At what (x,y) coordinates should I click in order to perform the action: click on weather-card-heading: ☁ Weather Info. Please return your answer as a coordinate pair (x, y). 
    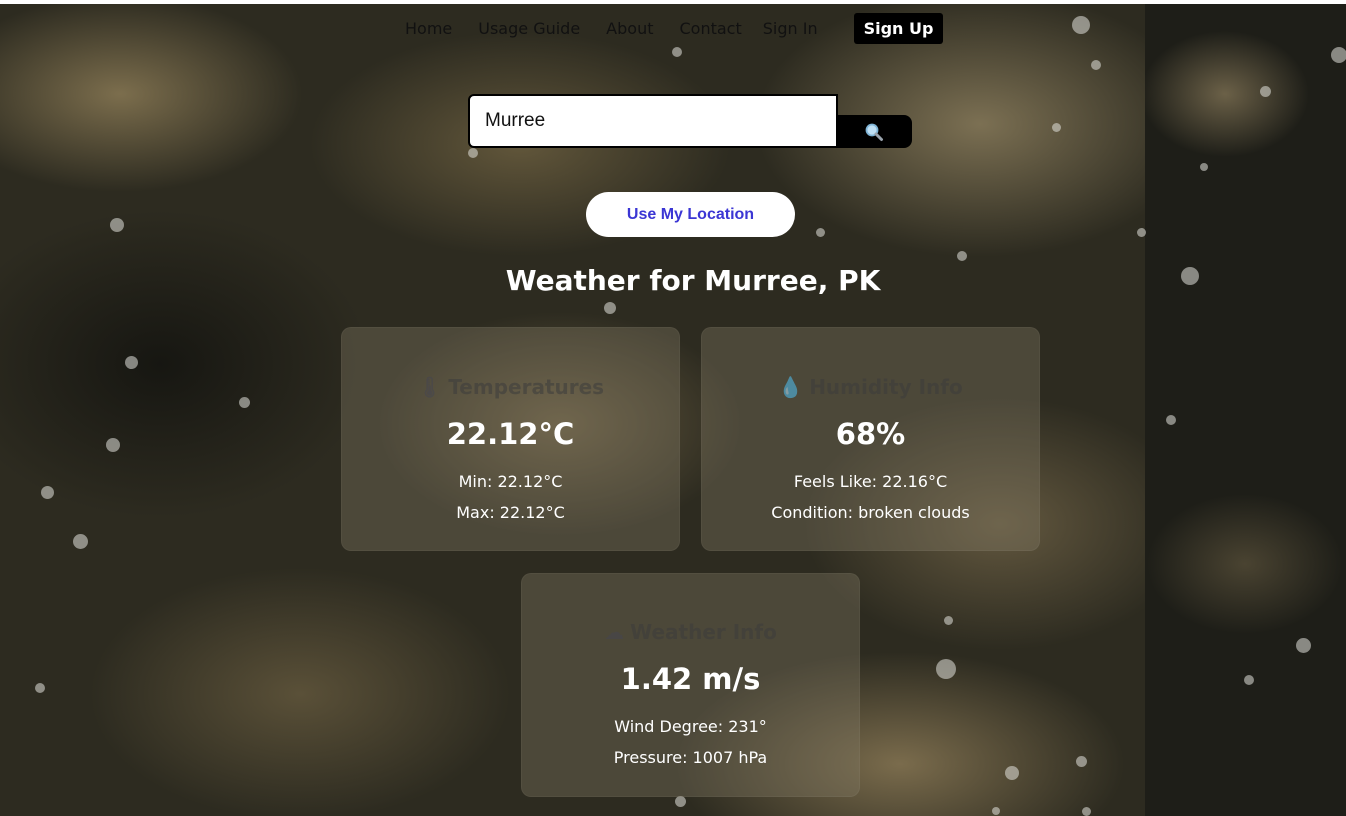
    Looking at the image, I should click on (690, 632).